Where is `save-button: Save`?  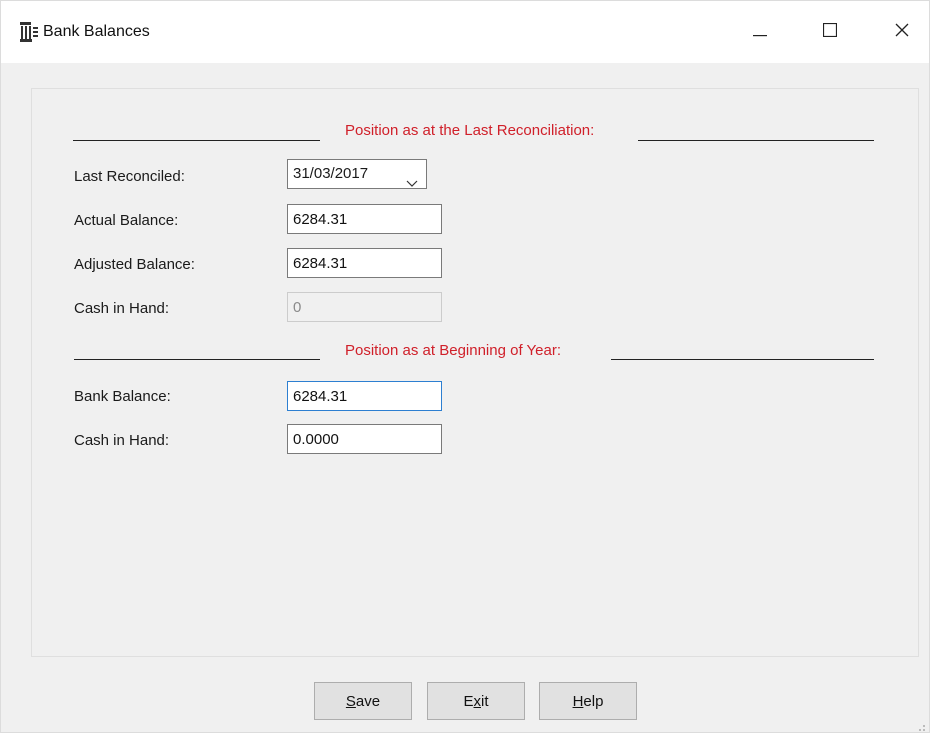 save-button: Save is located at coordinates (363, 701).